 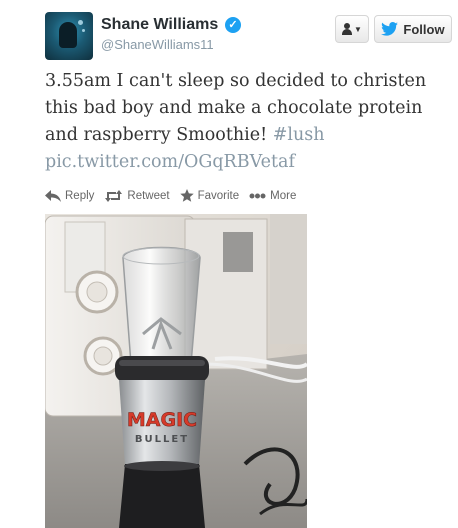 I want to click on star-icon, so click(x=186, y=195).